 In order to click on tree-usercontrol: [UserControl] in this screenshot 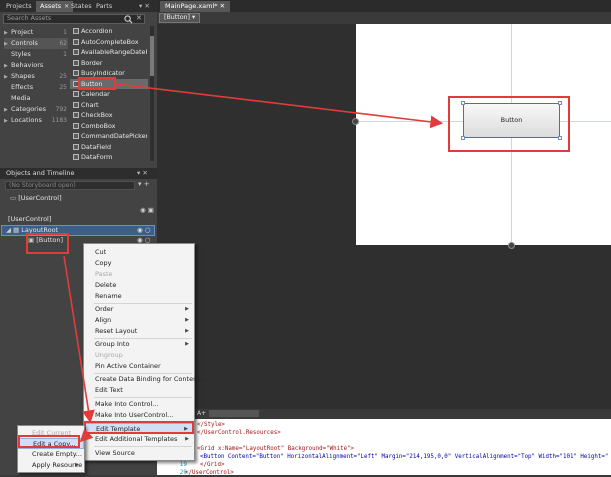, I will do `click(29, 219)`.